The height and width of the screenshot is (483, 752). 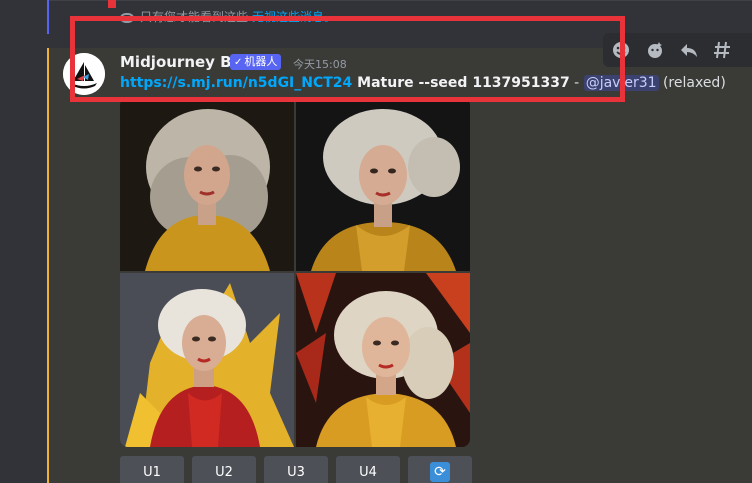 What do you see at coordinates (368, 469) in the screenshot?
I see `upscale-4-button: U4` at bounding box center [368, 469].